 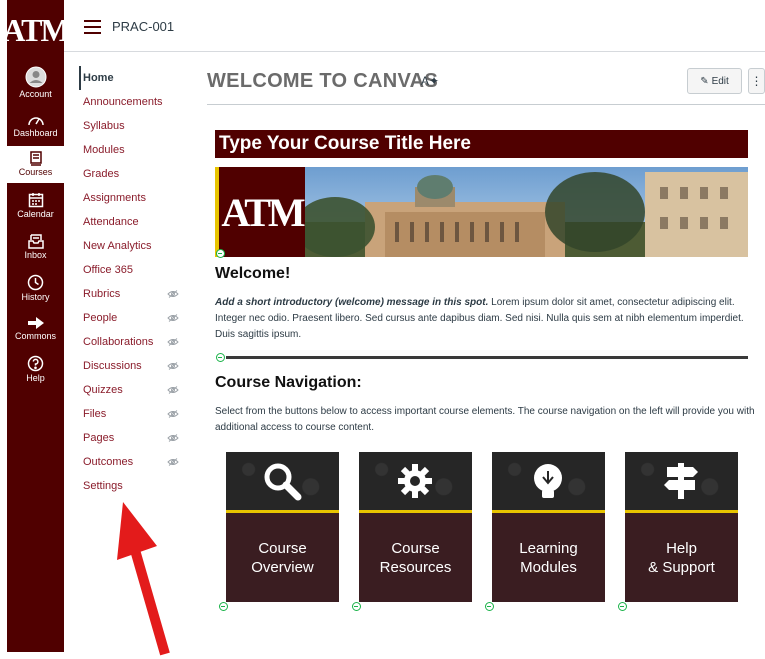 I want to click on tile-help-support: Help & Support, so click(x=681, y=527).